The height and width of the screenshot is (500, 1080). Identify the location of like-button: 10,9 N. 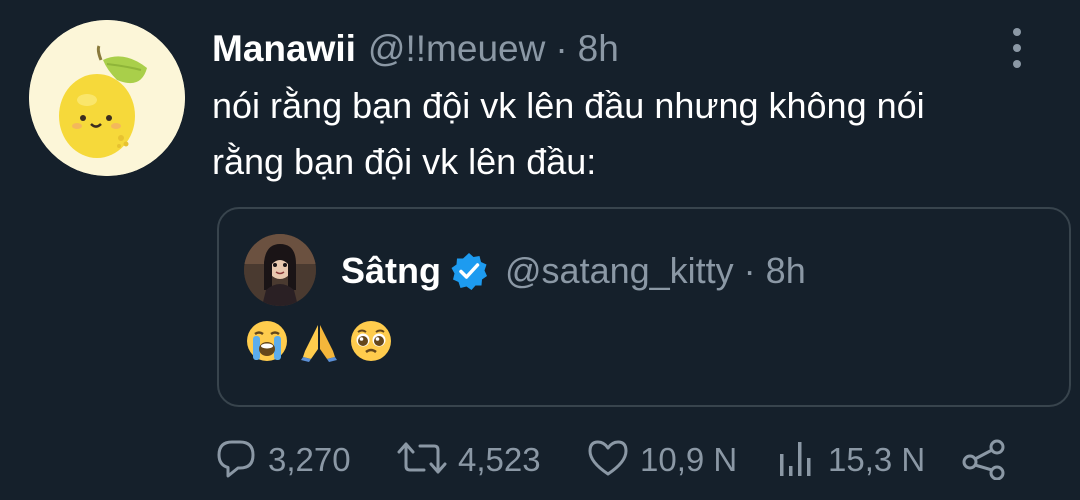
(661, 460).